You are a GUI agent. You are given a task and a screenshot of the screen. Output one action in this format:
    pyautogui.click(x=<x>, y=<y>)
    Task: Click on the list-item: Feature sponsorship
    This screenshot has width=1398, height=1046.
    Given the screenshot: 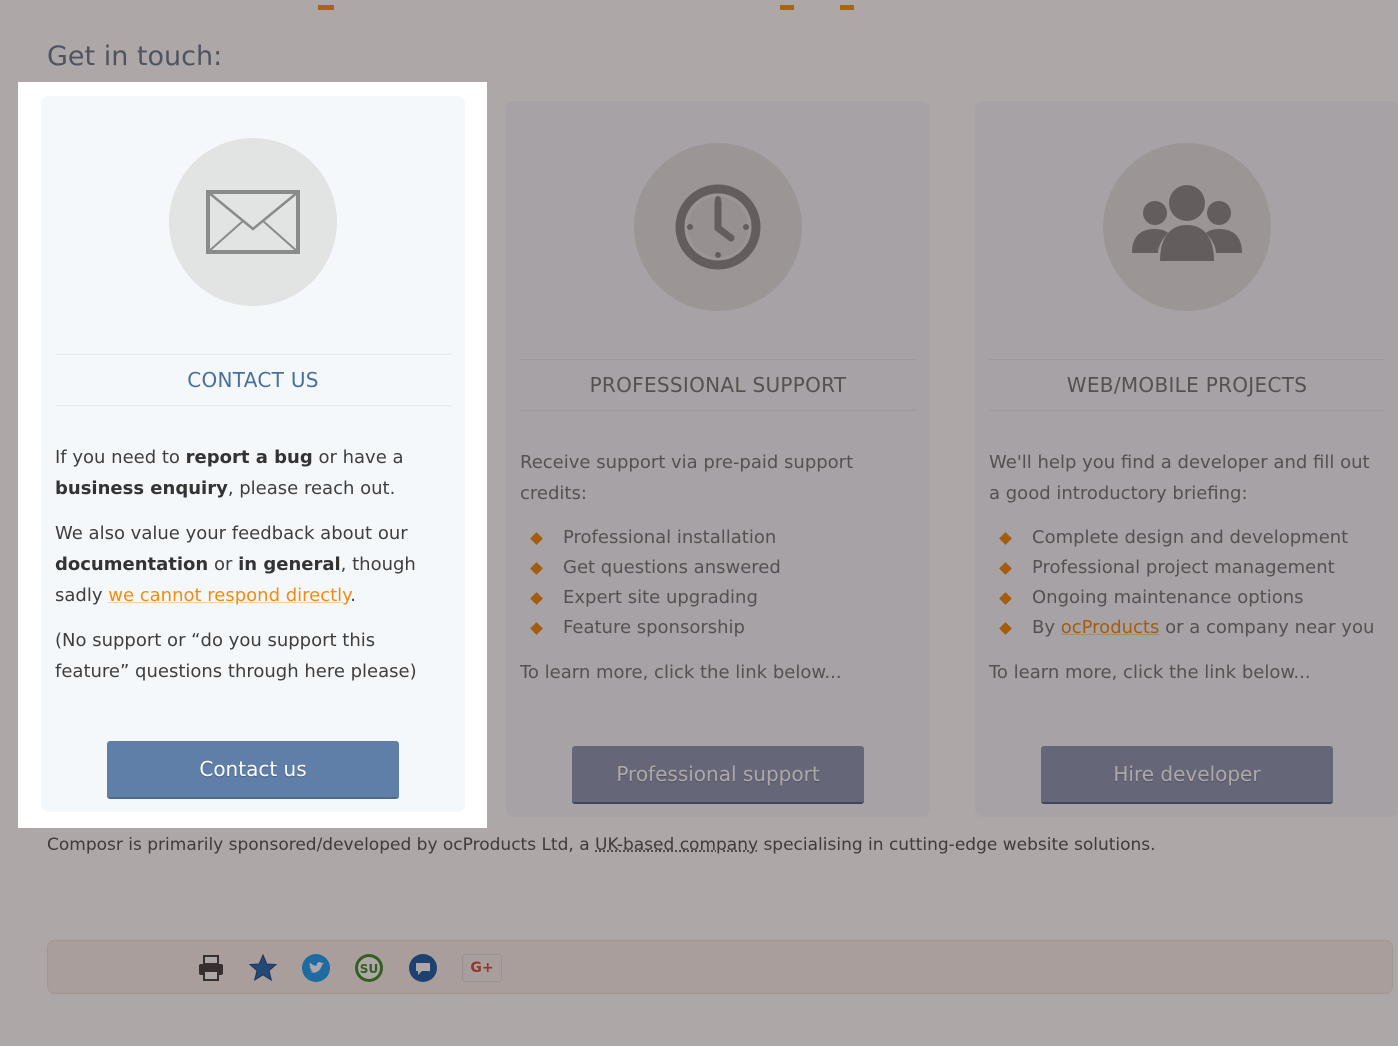 What is the action you would take?
    pyautogui.click(x=718, y=628)
    